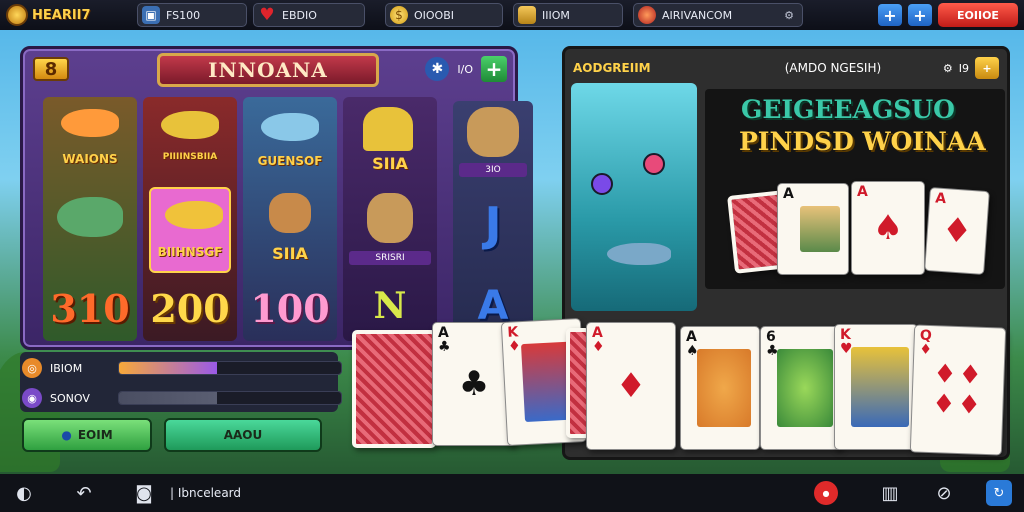 Image resolution: width=1024 pixels, height=512 pixels. What do you see at coordinates (190, 157) in the screenshot?
I see `symbol-label: PIIIINSBIIA` at bounding box center [190, 157].